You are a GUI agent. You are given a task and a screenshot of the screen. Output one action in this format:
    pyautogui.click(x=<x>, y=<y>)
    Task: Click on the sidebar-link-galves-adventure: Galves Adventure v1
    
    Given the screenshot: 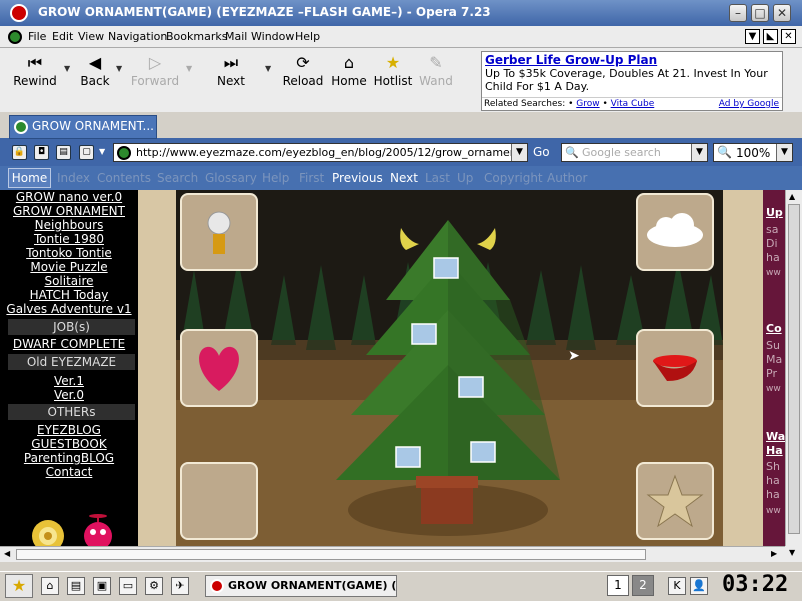 What is the action you would take?
    pyautogui.click(x=69, y=309)
    